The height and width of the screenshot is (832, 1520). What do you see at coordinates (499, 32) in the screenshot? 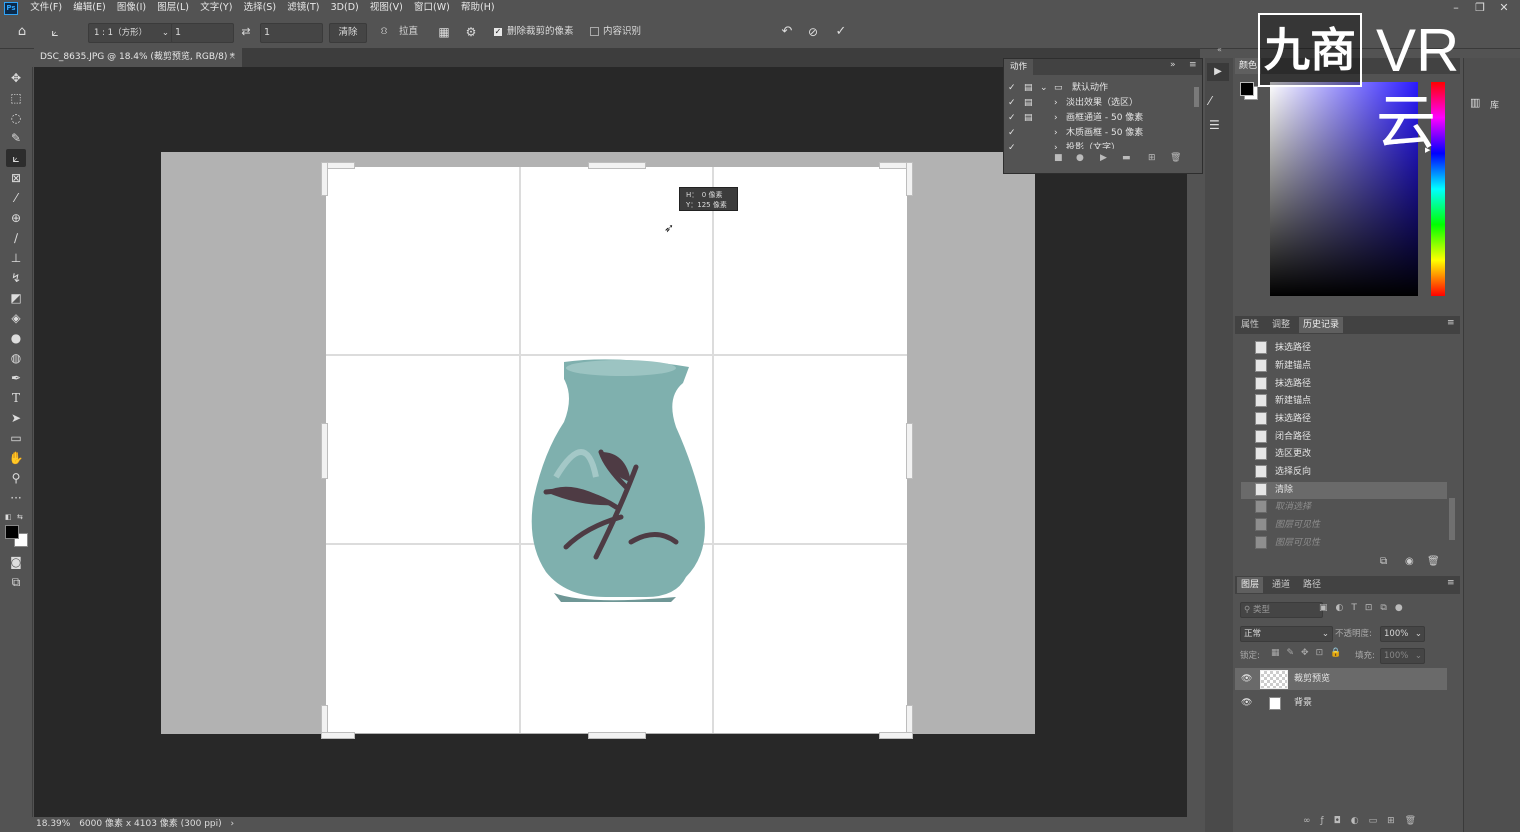
I see `delete-cropped-checkbox: ✓` at bounding box center [499, 32].